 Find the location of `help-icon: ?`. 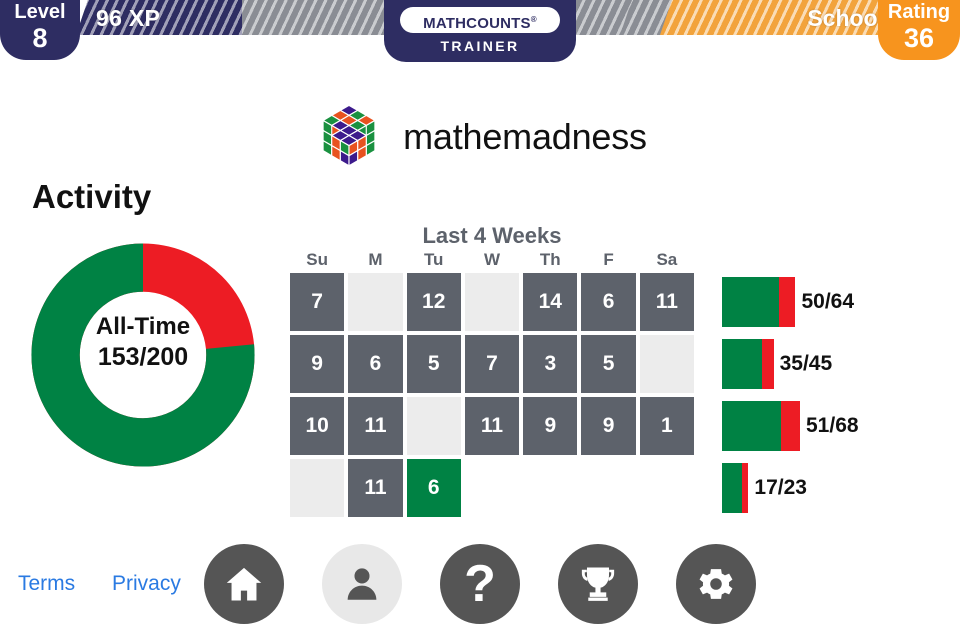

help-icon: ? is located at coordinates (480, 584).